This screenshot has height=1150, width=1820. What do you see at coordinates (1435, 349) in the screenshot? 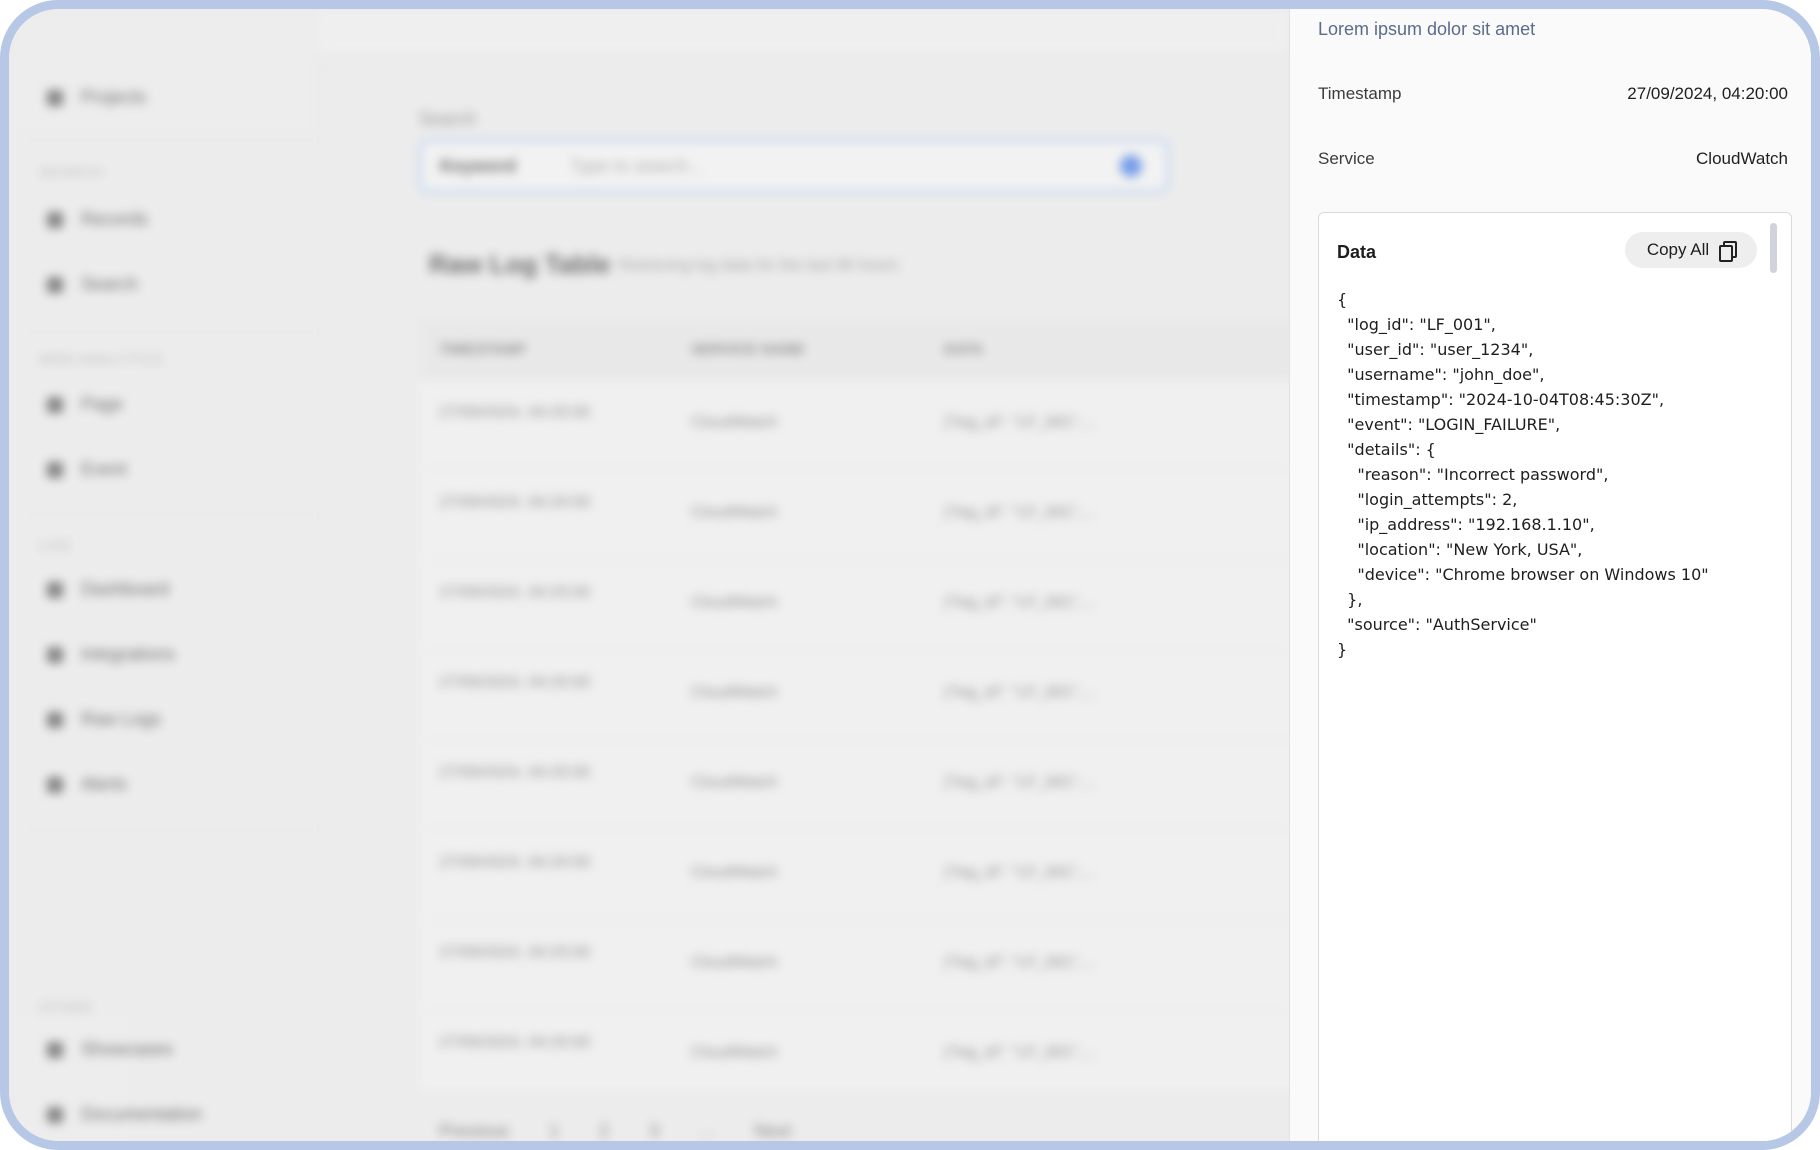
I see `json-line: "user_id": "user_1234",` at bounding box center [1435, 349].